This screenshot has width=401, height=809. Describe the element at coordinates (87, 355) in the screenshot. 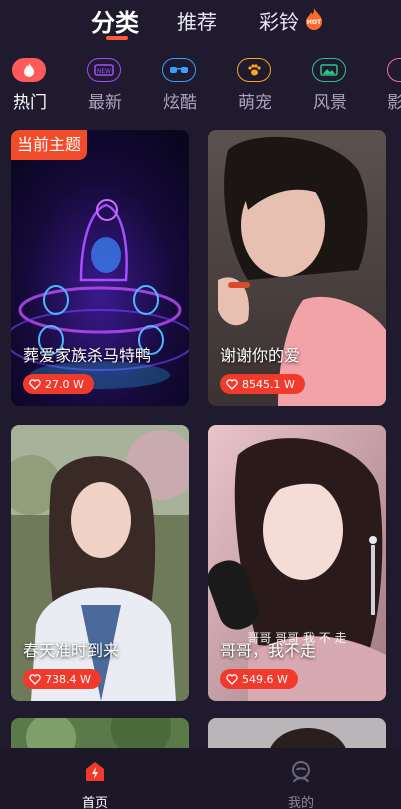

I see `card-title: 葬爱家族杀马特鸭` at that location.